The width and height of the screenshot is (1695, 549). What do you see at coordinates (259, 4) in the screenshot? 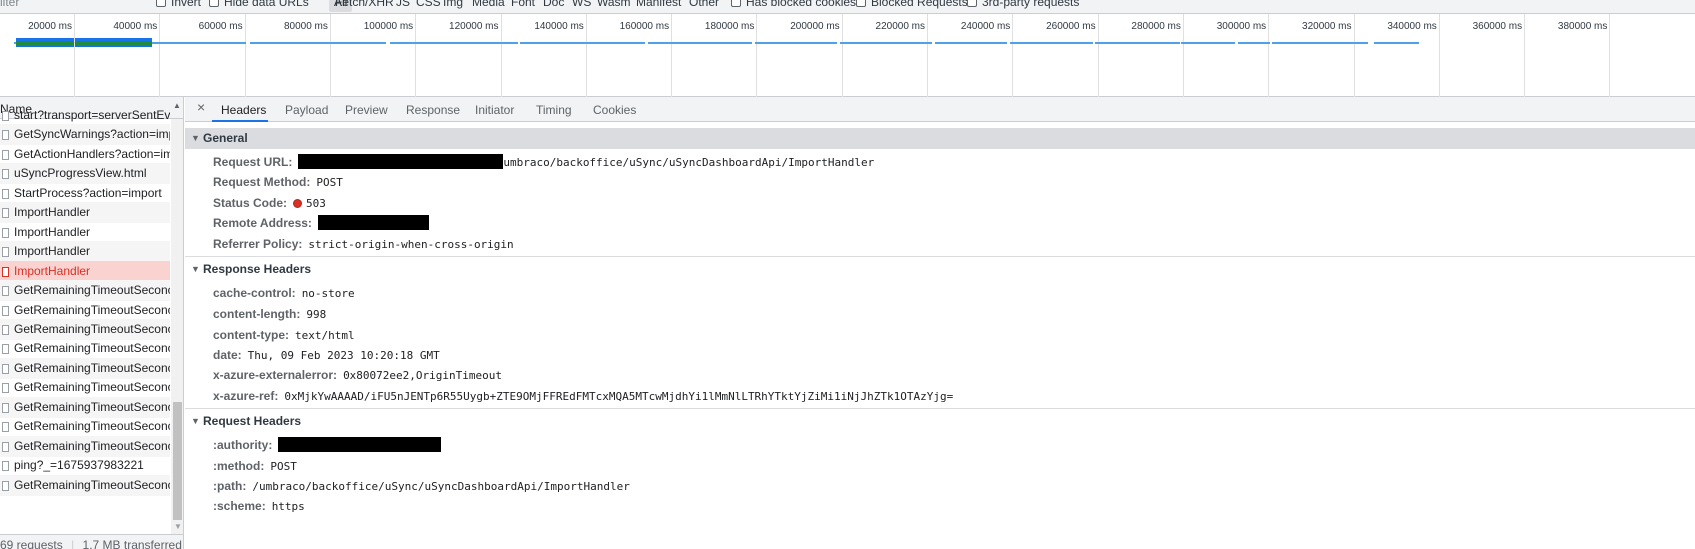
I see `hide-data-urls-checkbox: Hide data URLs` at bounding box center [259, 4].